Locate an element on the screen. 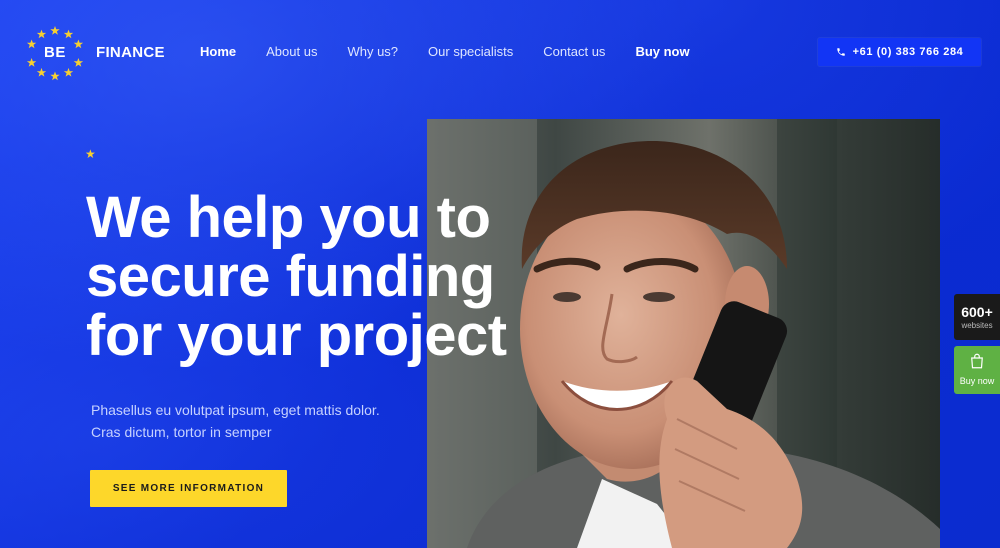 The image size is (1000, 548). hero-title-line-1: We help you to is located at coordinates (288, 217).